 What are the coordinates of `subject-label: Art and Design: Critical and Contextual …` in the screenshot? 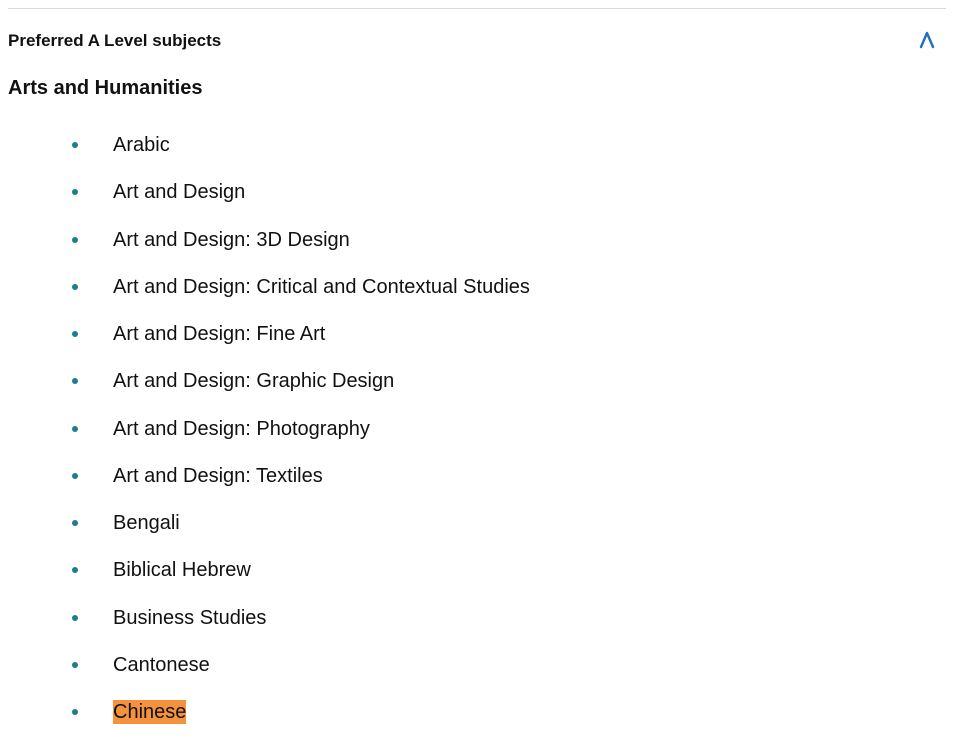 It's located at (321, 286).